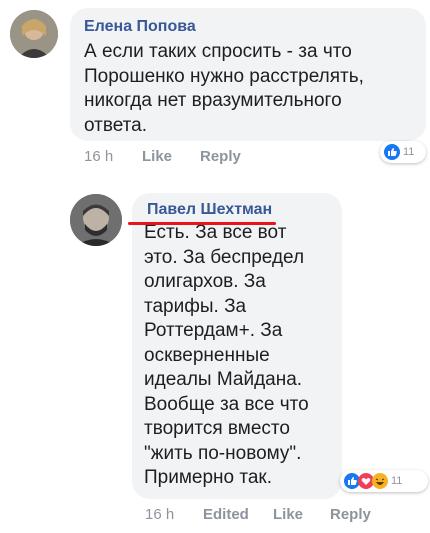  I want to click on comment-line: "жить по-новому"., so click(223, 453).